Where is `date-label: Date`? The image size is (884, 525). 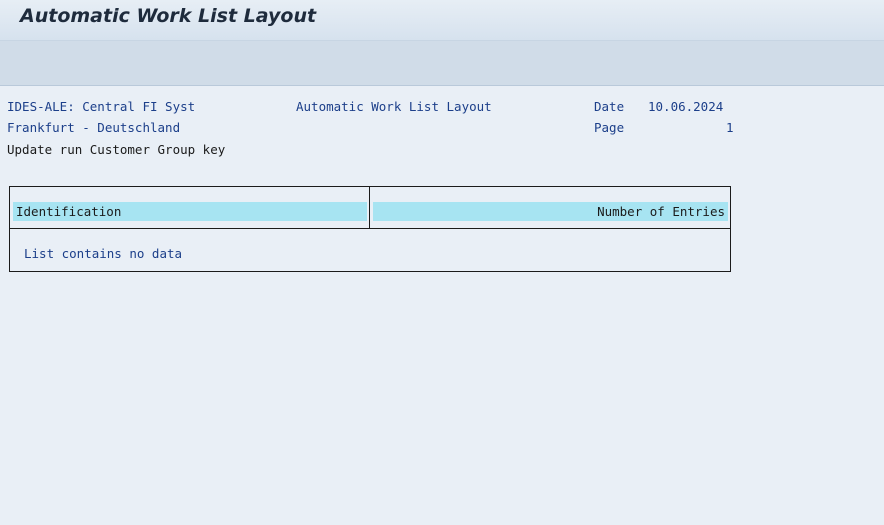
date-label: Date is located at coordinates (609, 106).